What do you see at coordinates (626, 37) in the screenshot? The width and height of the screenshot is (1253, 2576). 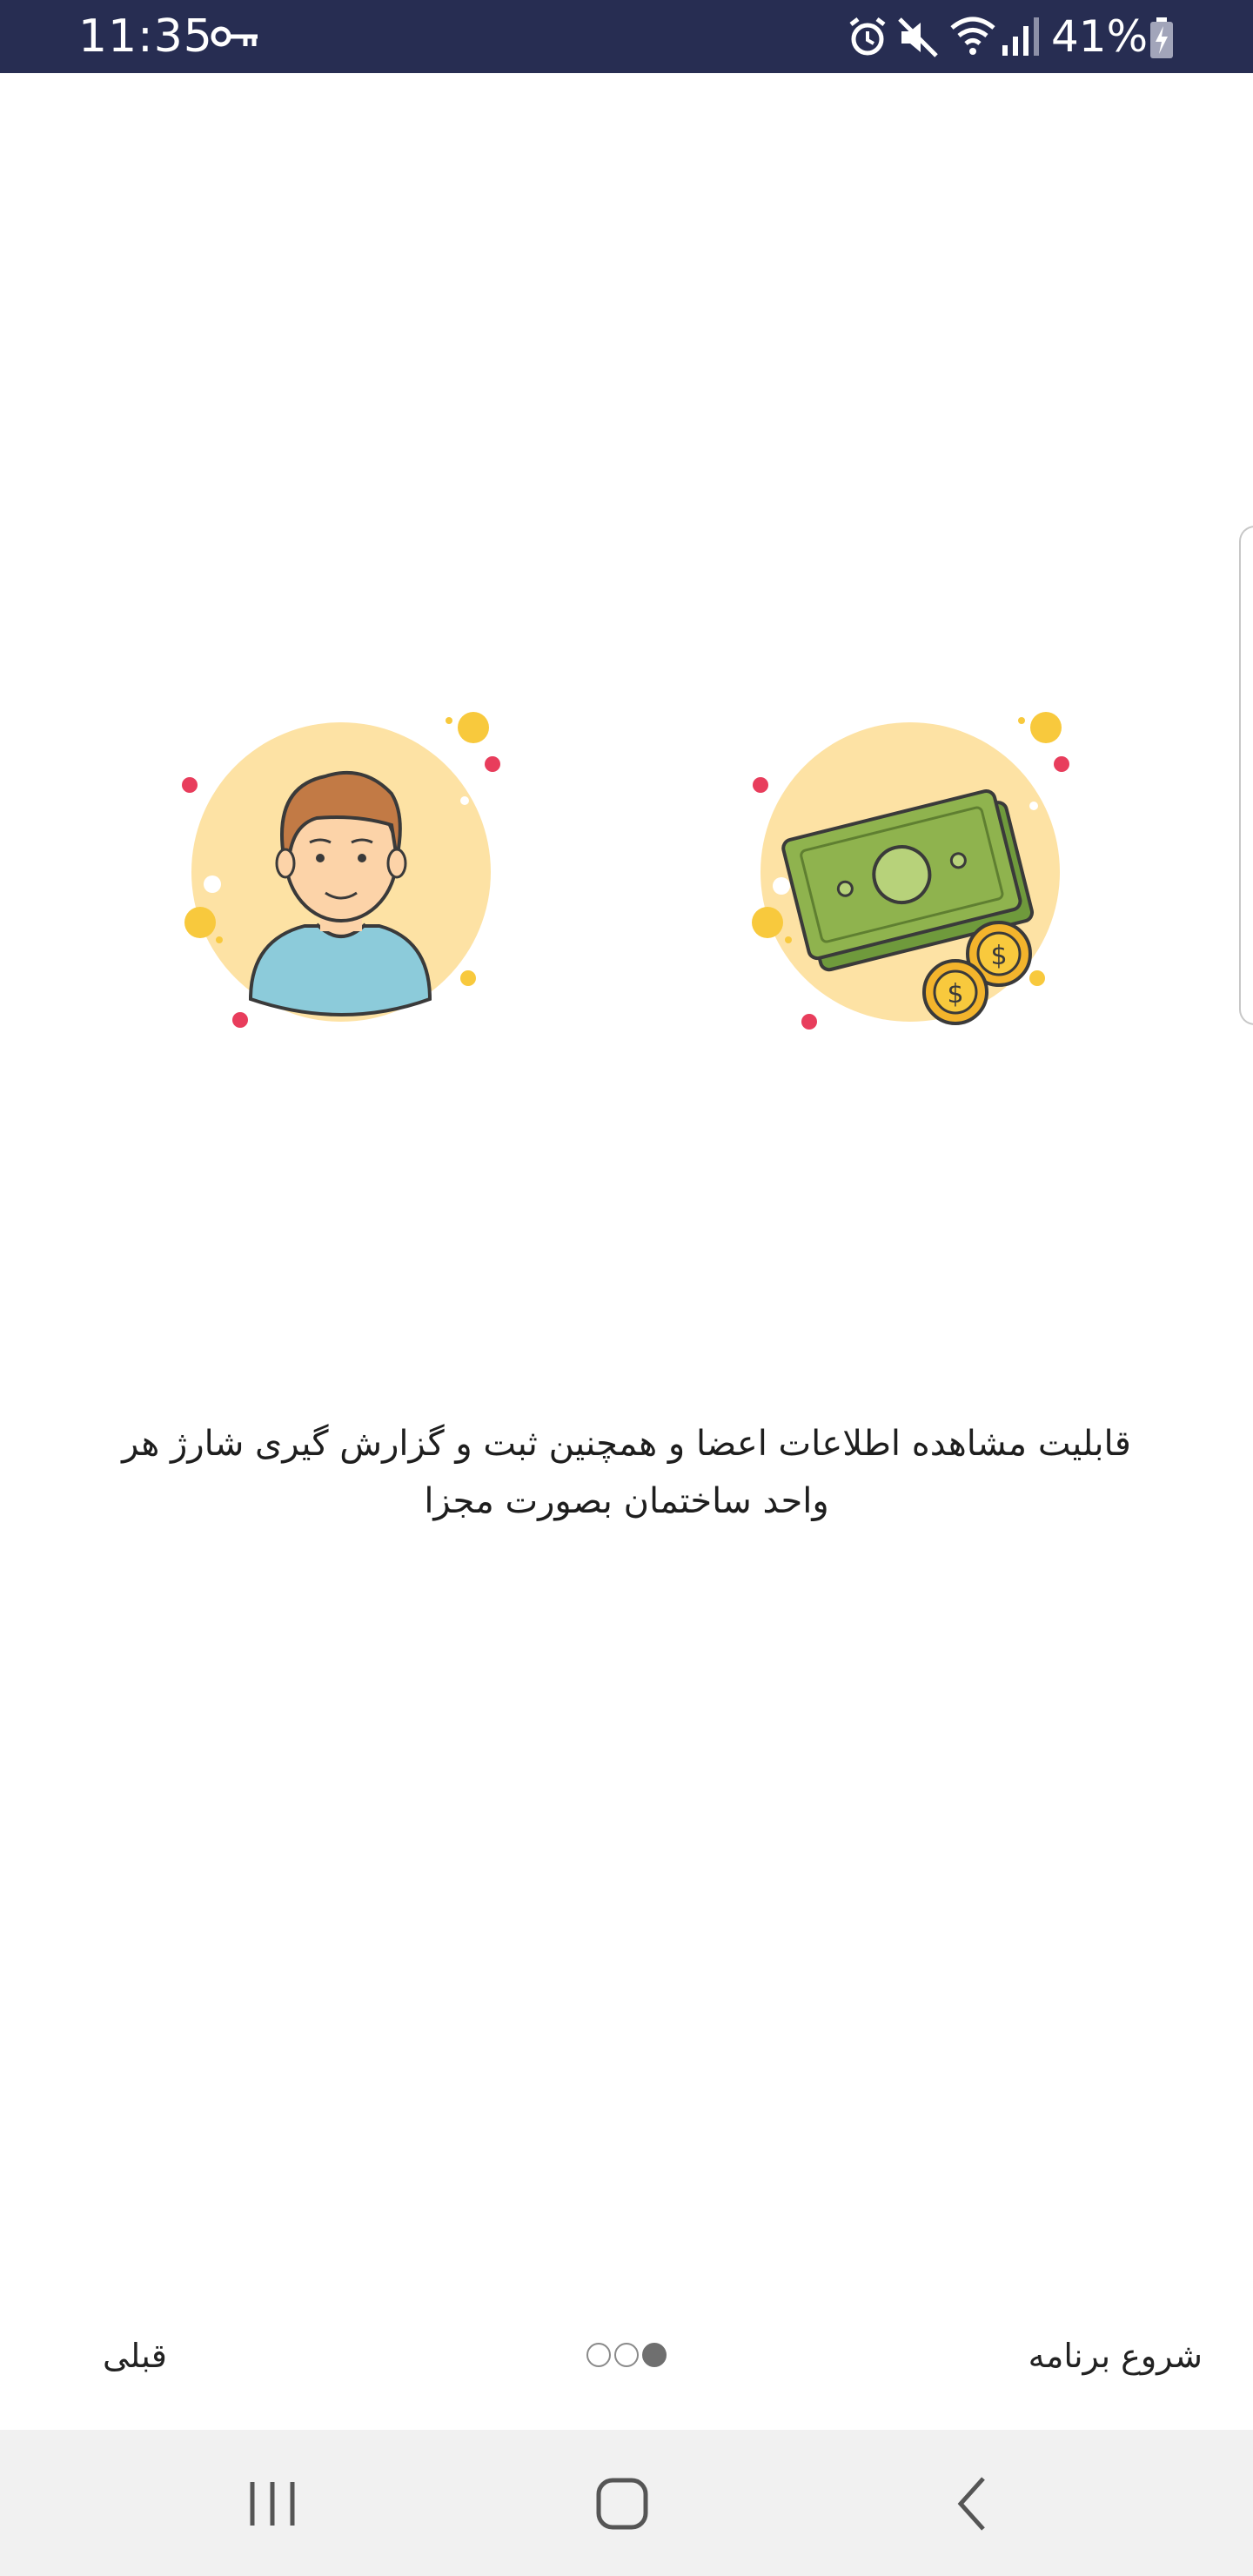 I see `status-bar: 11:35 41%` at bounding box center [626, 37].